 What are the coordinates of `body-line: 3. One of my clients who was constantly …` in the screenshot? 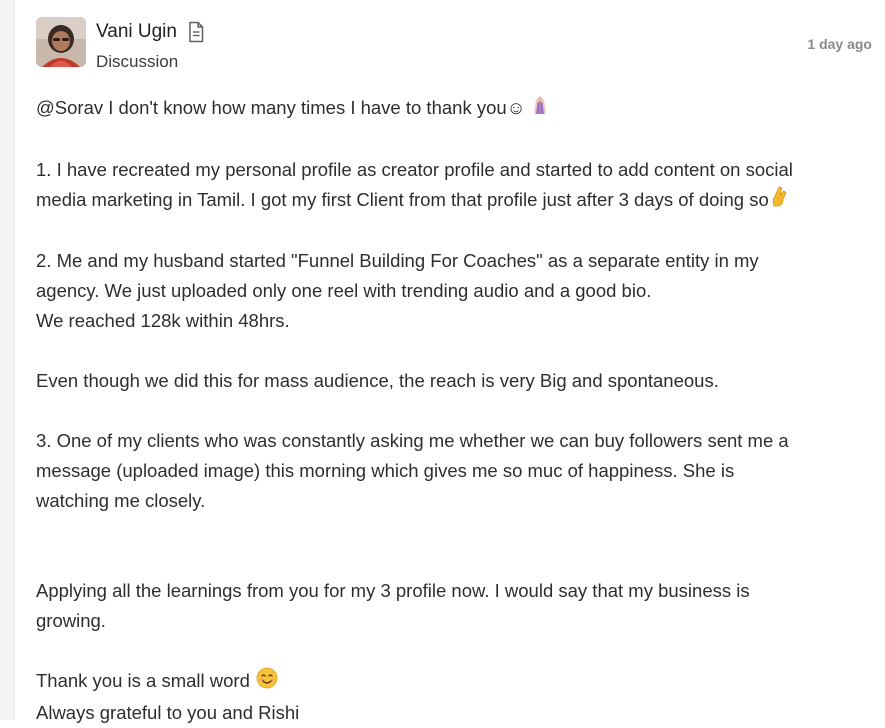 It's located at (456, 441).